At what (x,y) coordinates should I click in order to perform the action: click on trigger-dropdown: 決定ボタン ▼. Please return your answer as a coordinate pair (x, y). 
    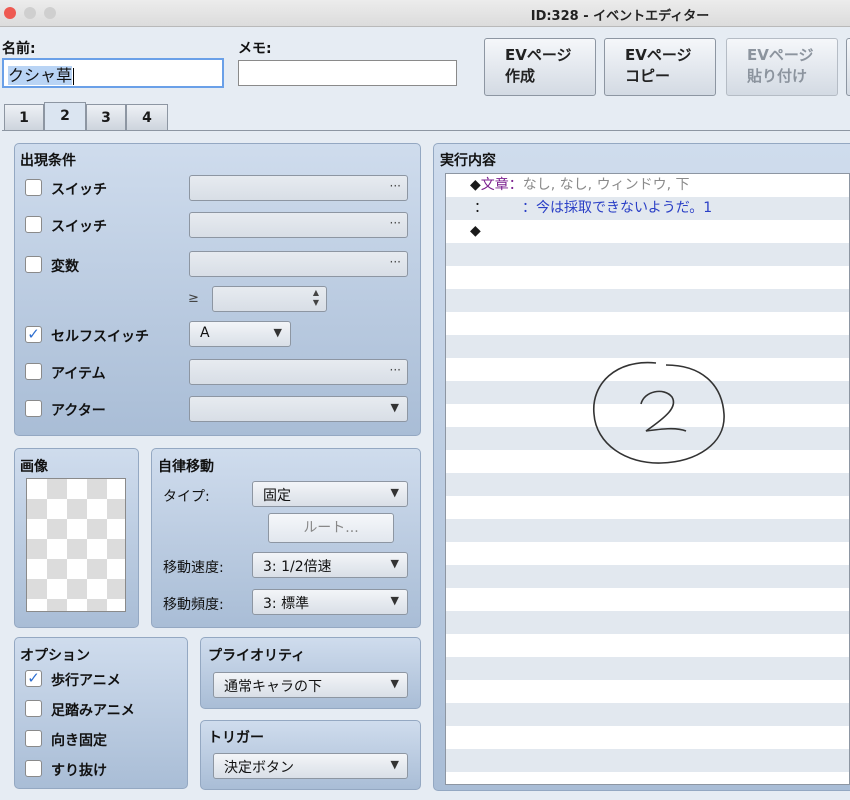
    Looking at the image, I should click on (310, 766).